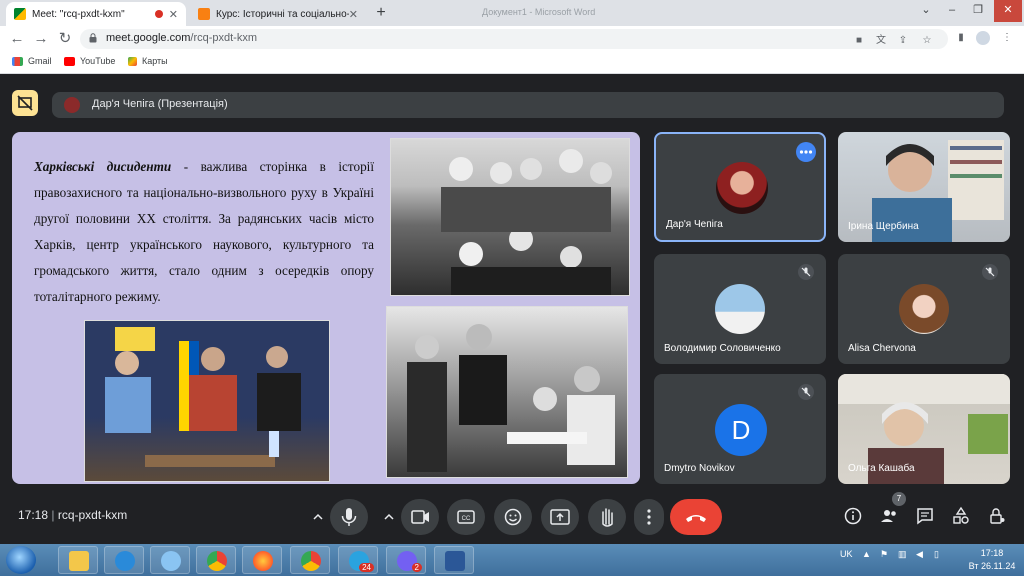 The image size is (1024, 576). Describe the element at coordinates (349, 517) in the screenshot. I see `microphone-button` at that location.